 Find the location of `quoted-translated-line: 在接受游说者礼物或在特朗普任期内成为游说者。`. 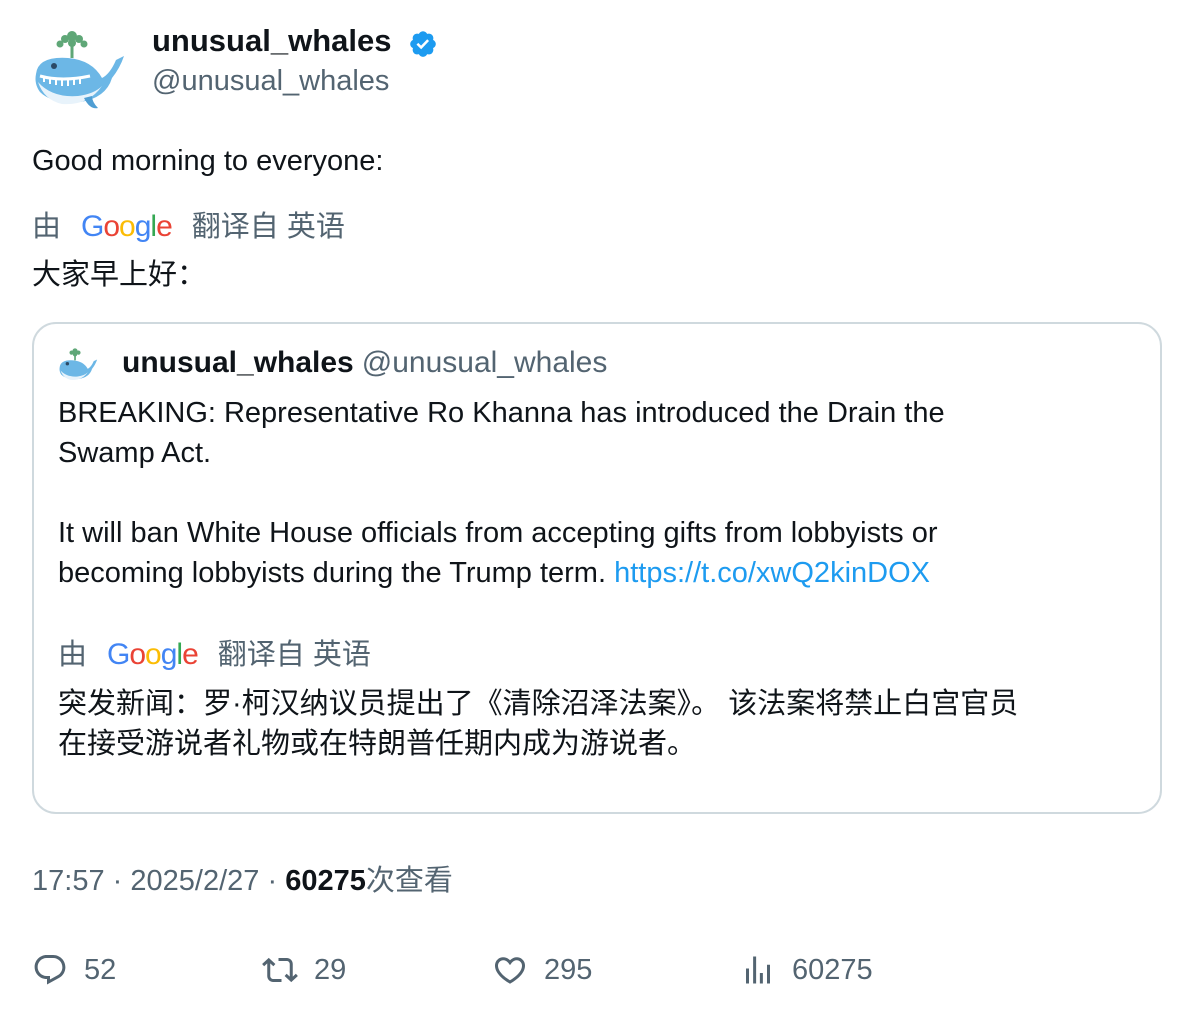

quoted-translated-line: 在接受游说者礼物或在特朗普任期内成为游说者。 is located at coordinates (377, 744).